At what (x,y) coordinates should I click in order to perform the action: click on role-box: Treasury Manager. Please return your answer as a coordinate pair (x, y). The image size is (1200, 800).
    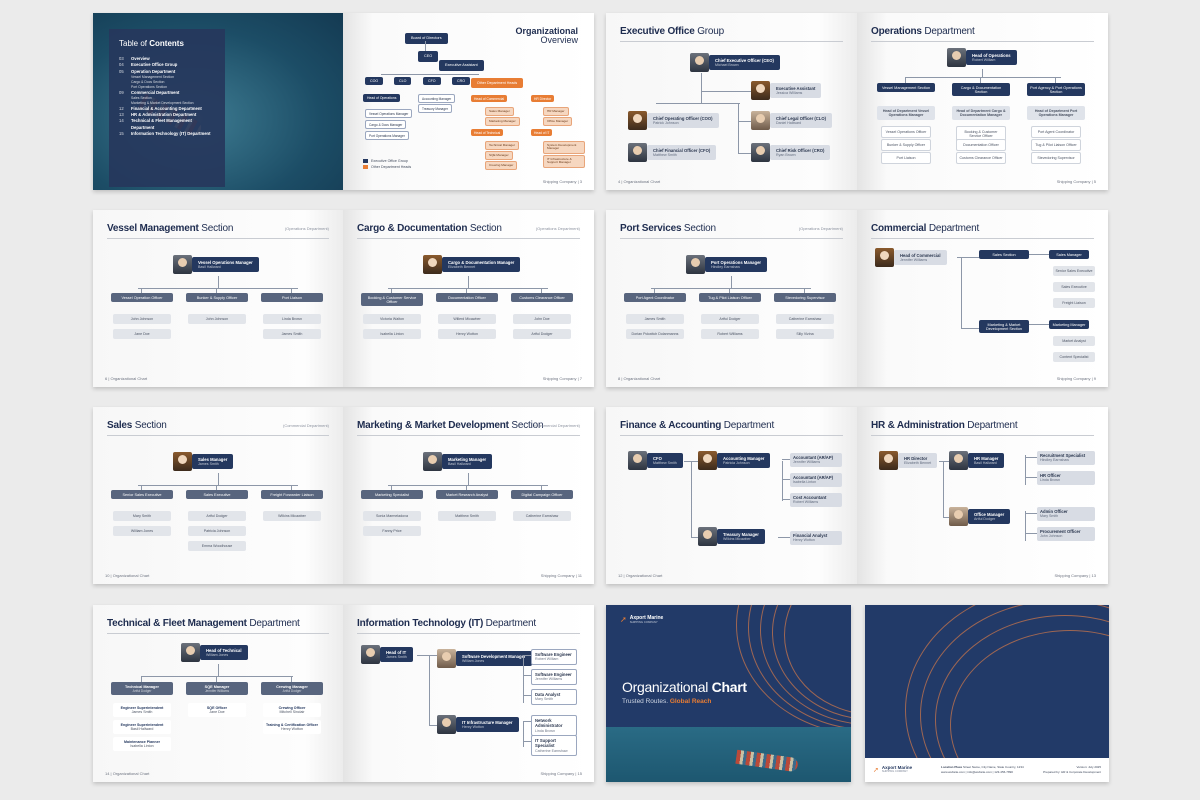
    Looking at the image, I should click on (435, 108).